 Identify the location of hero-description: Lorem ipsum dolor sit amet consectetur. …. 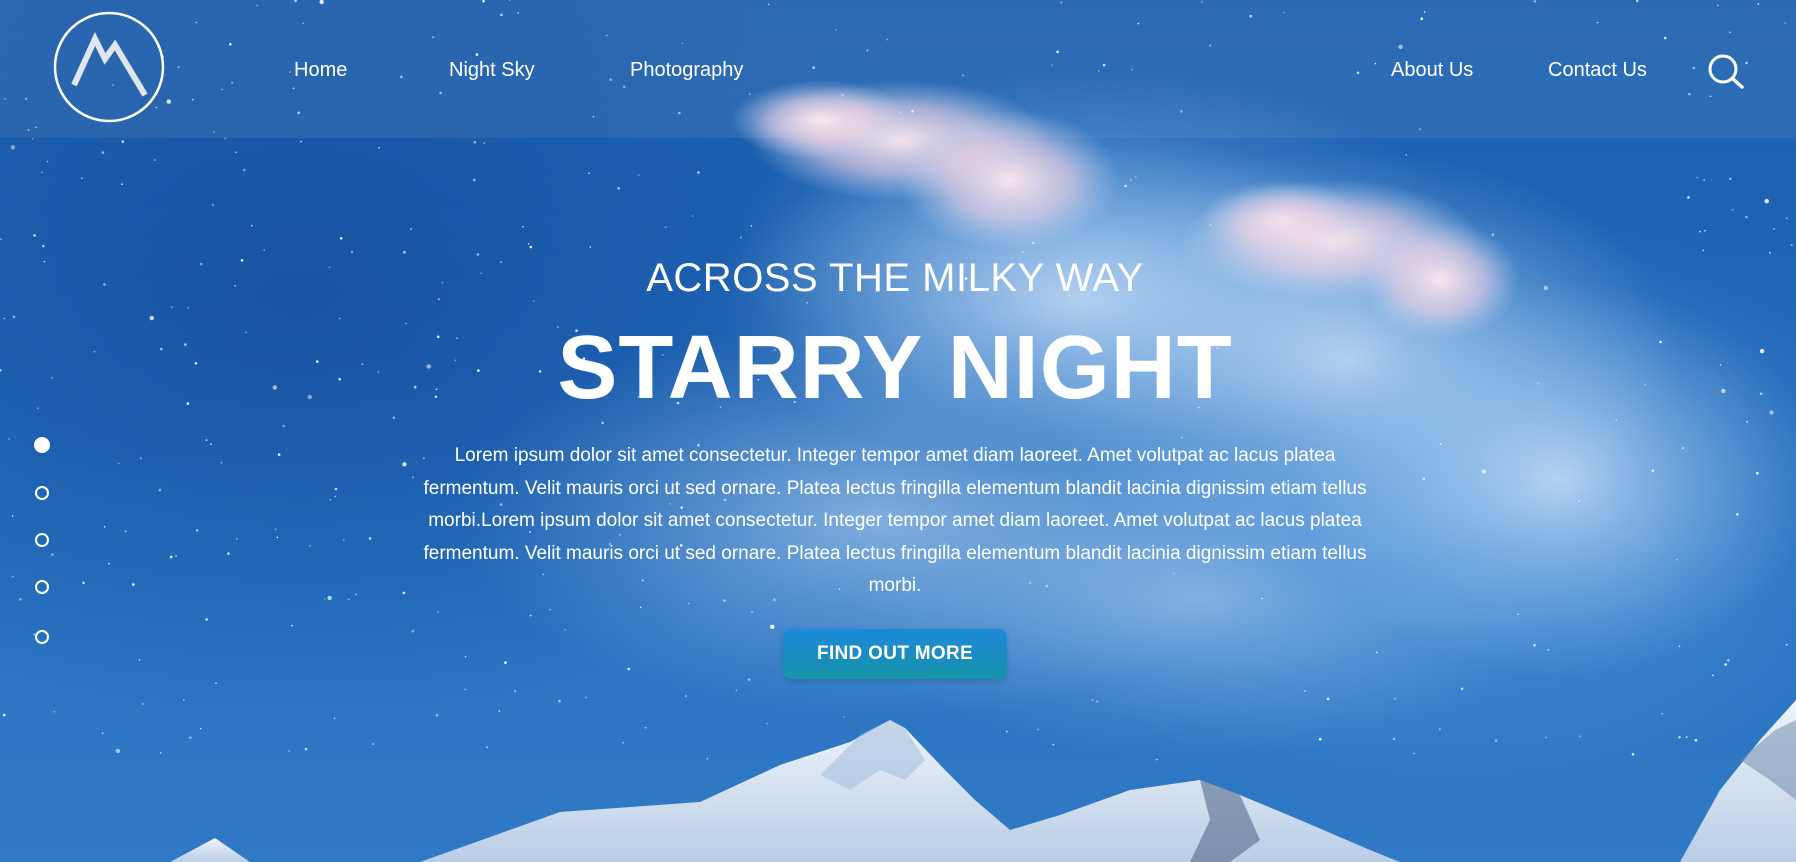
(895, 520).